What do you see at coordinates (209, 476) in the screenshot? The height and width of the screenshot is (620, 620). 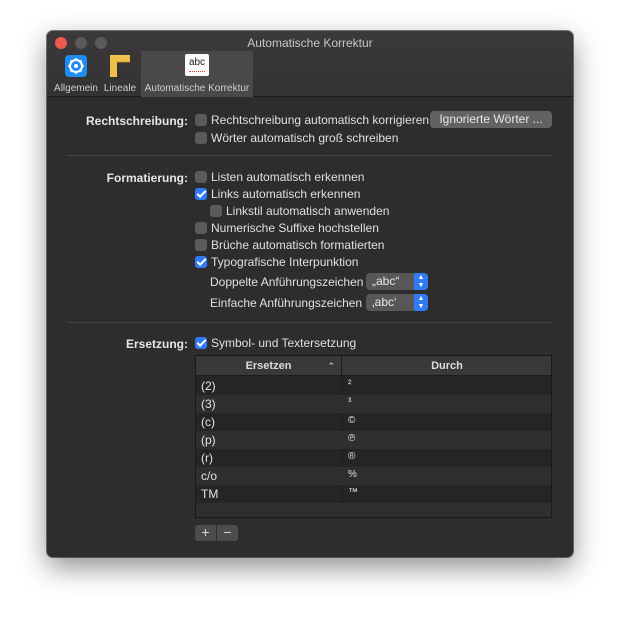 I see `replace-cell: c/o` at bounding box center [209, 476].